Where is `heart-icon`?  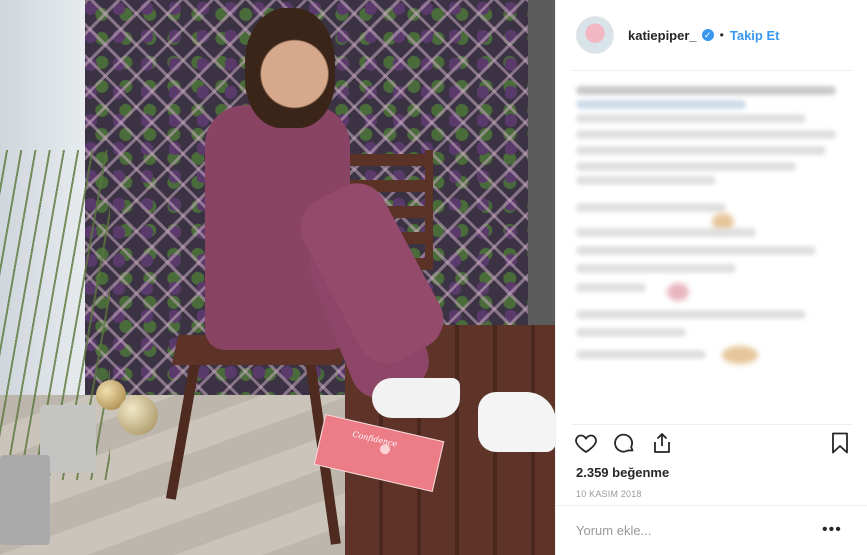 heart-icon is located at coordinates (586, 443).